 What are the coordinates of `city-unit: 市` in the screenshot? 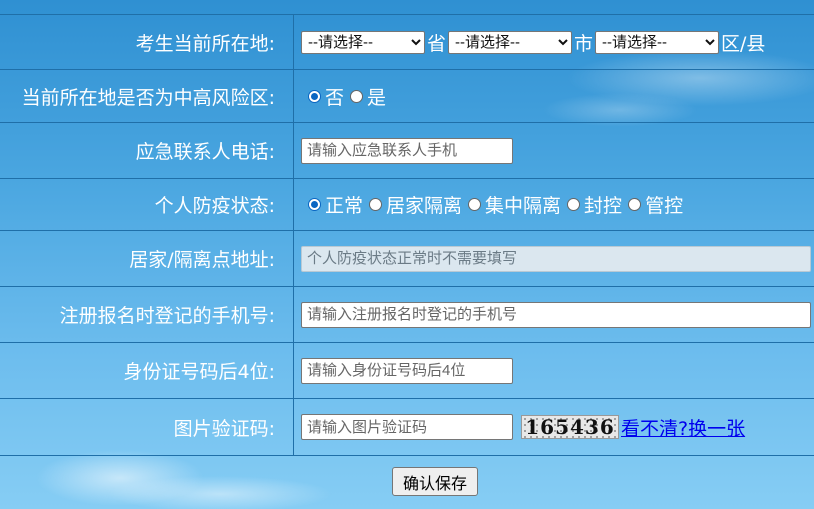 It's located at (584, 43).